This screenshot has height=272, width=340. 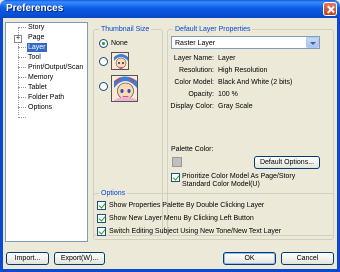 I want to click on chevron-down-icon, so click(x=312, y=42).